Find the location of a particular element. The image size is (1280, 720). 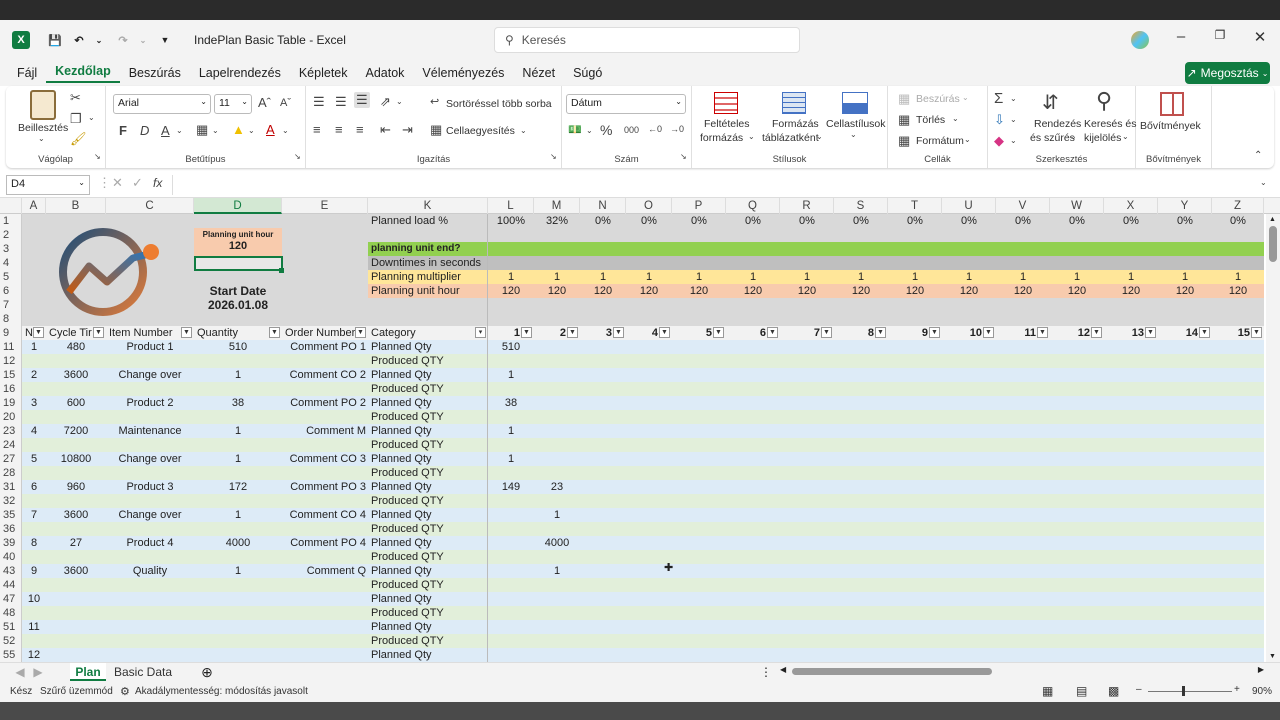

row-period-1: 510 is located at coordinates (511, 347).